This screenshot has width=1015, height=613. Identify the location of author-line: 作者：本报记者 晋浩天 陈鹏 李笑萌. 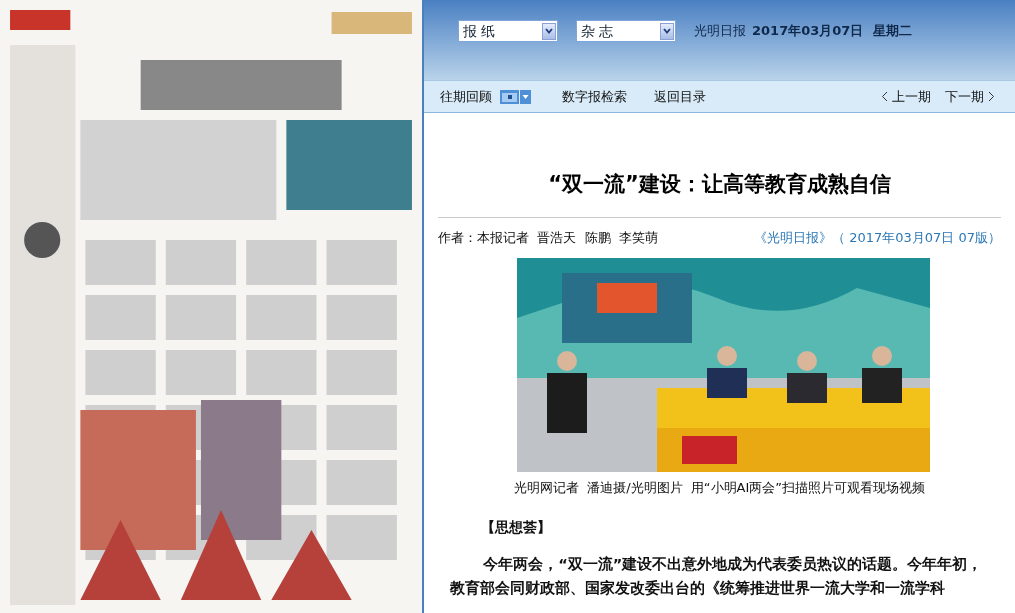
(548, 238).